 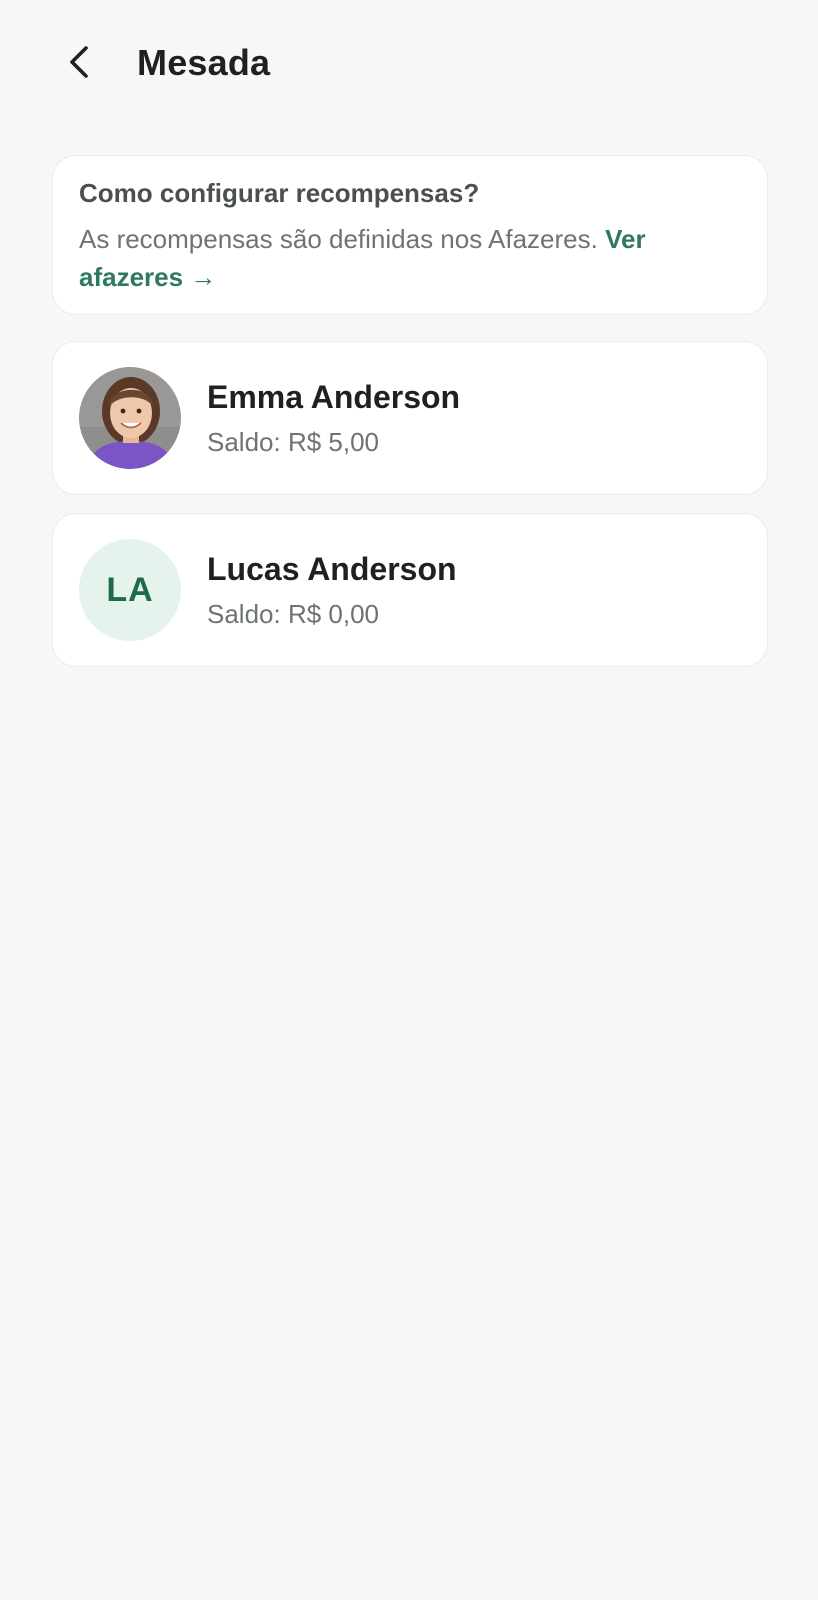 What do you see at coordinates (332, 569) in the screenshot?
I see `member-name: Lucas Anderson` at bounding box center [332, 569].